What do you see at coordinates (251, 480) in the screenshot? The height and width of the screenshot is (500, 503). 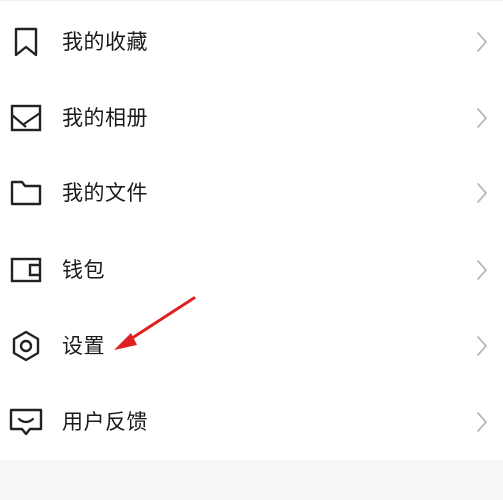 I see `bottom-section-background` at bounding box center [251, 480].